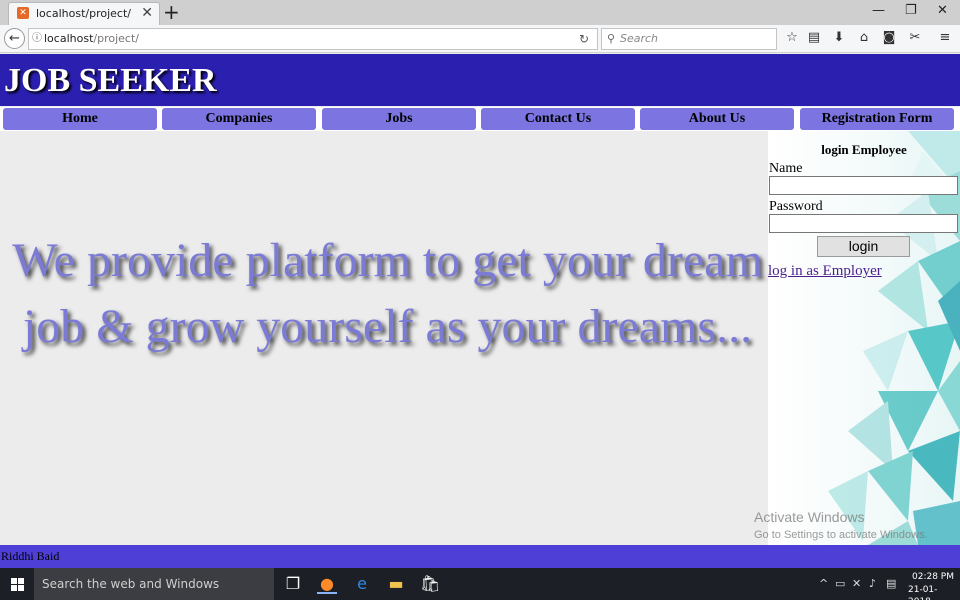 The image size is (960, 600). I want to click on windows-start-icon, so click(17, 584).